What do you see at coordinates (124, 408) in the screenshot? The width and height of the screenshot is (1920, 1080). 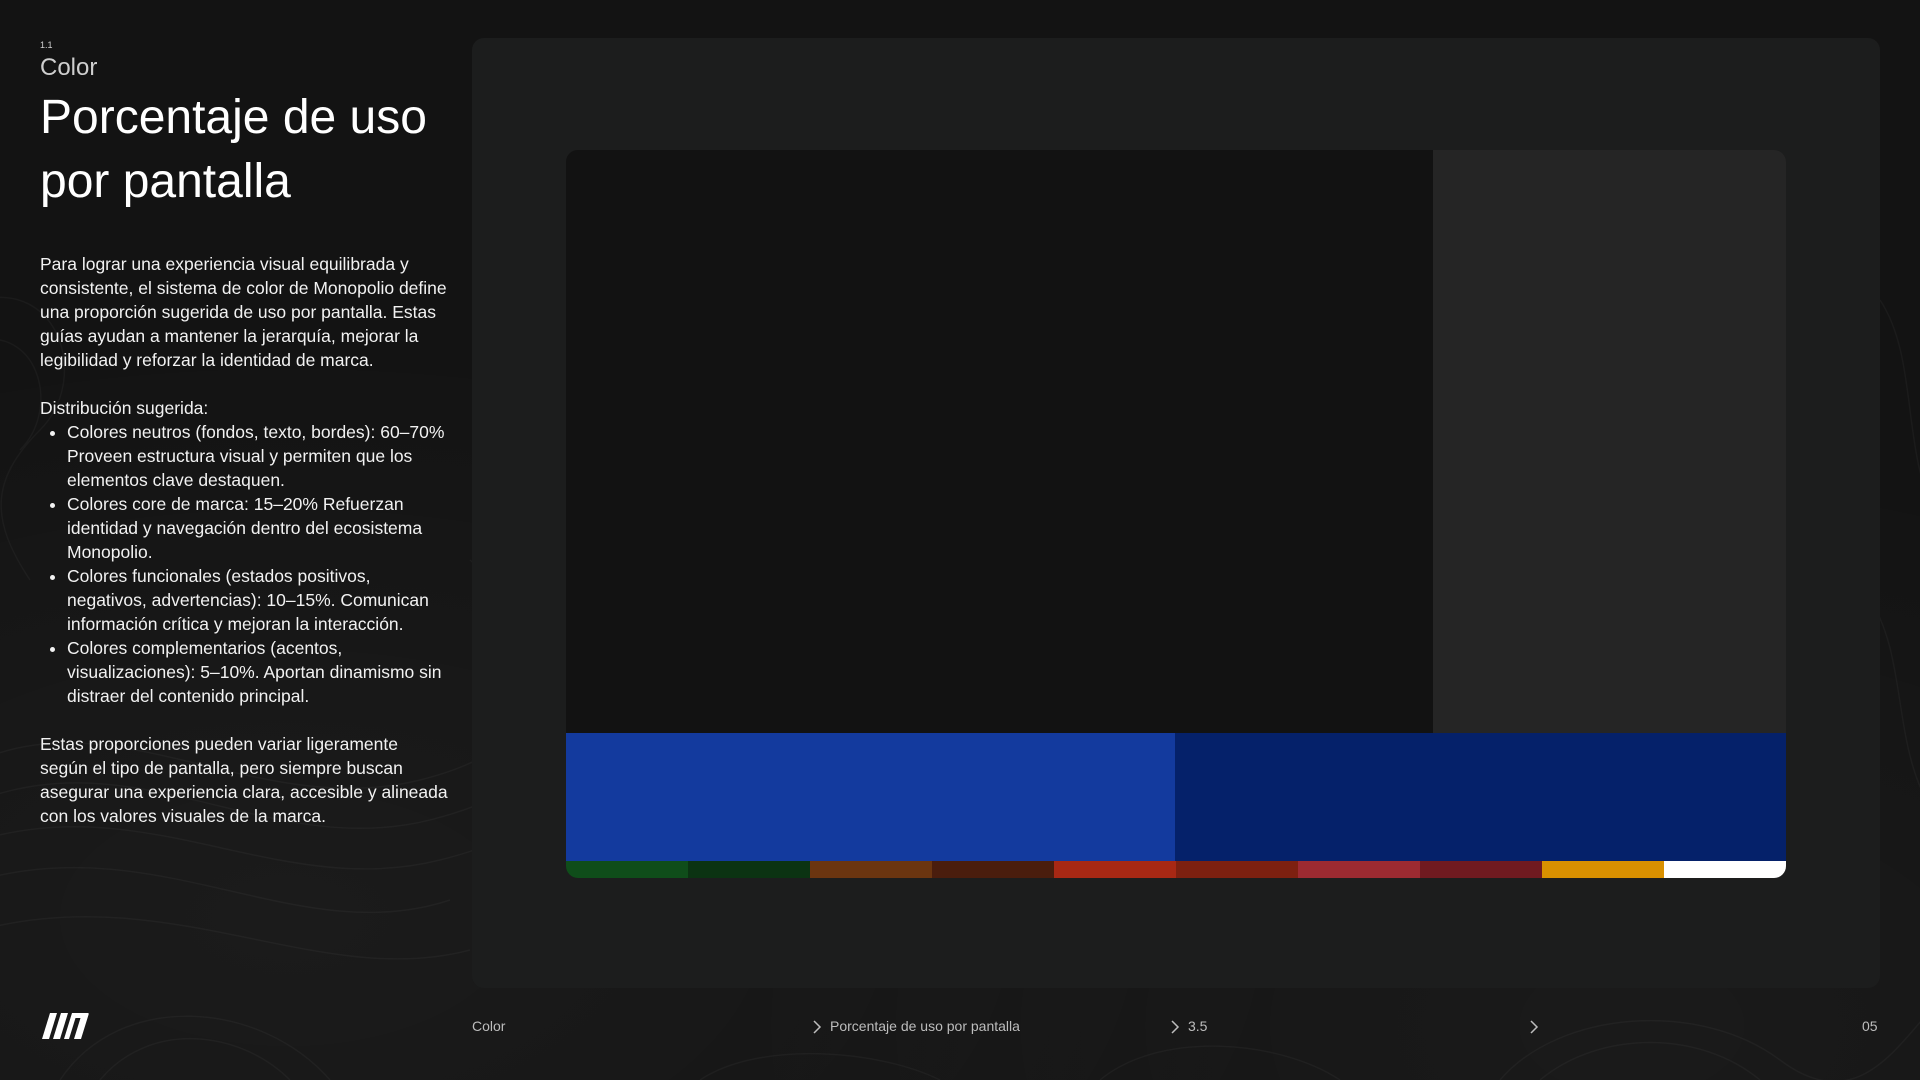 I see `distribution-heading: Distribución sugerida:` at bounding box center [124, 408].